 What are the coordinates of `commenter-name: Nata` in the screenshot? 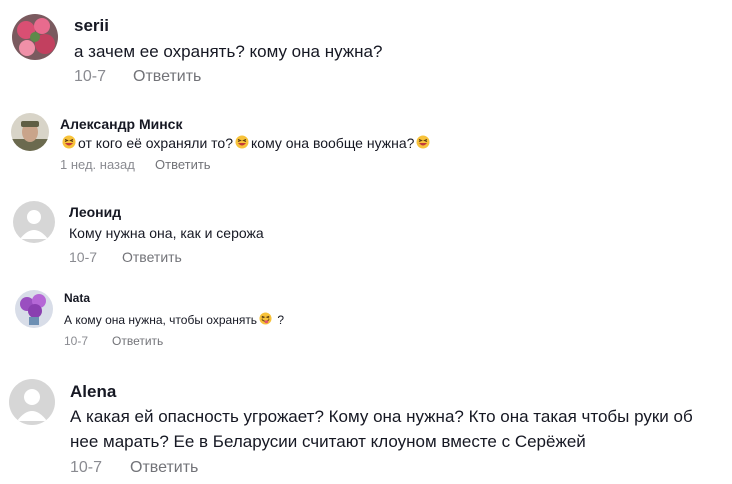 It's located at (77, 298).